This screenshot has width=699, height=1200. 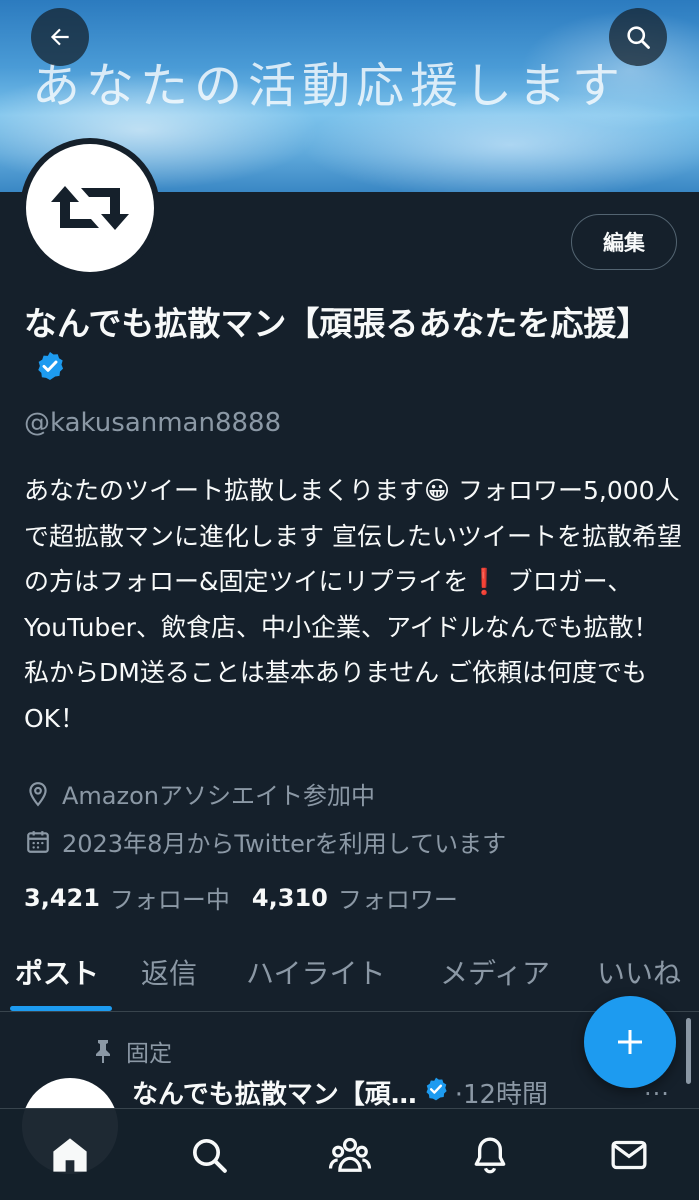 I want to click on following-label: フォロー中, so click(x=170, y=897).